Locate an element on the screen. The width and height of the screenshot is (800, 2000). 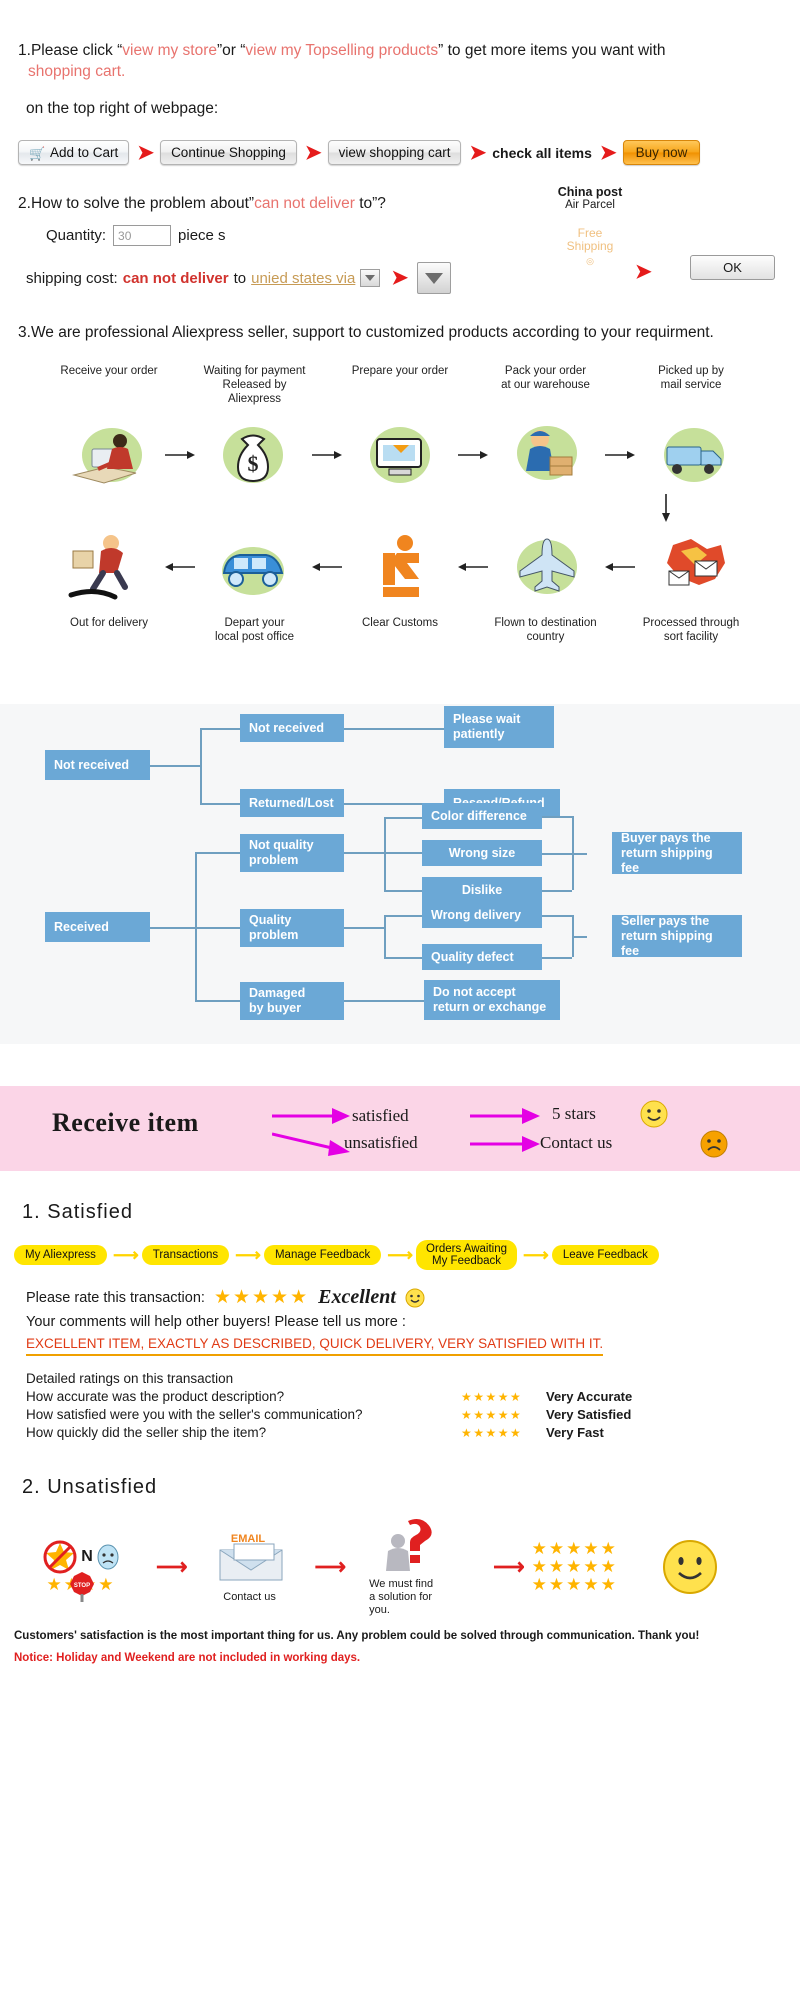
check-all-items-label: check all items is located at coordinates (542, 152).